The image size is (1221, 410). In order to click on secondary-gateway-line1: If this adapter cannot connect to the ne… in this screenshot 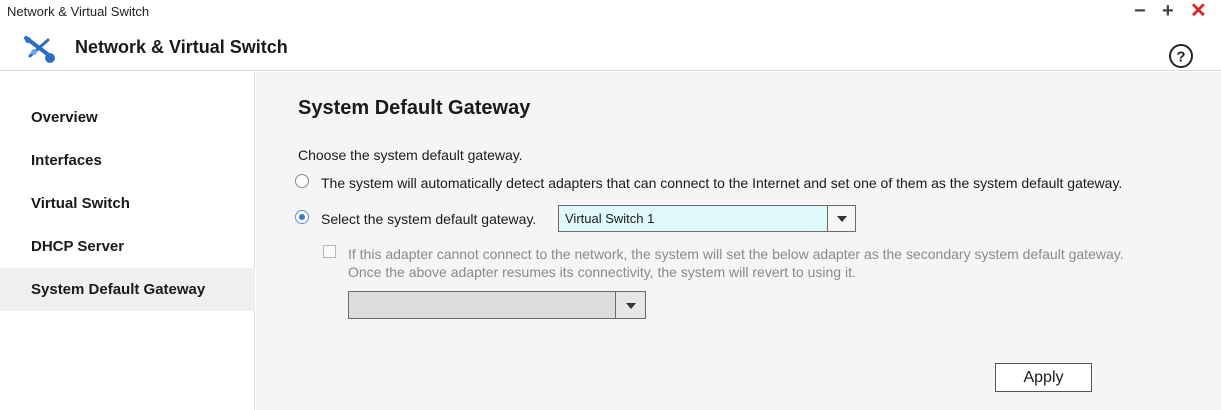, I will do `click(736, 254)`.